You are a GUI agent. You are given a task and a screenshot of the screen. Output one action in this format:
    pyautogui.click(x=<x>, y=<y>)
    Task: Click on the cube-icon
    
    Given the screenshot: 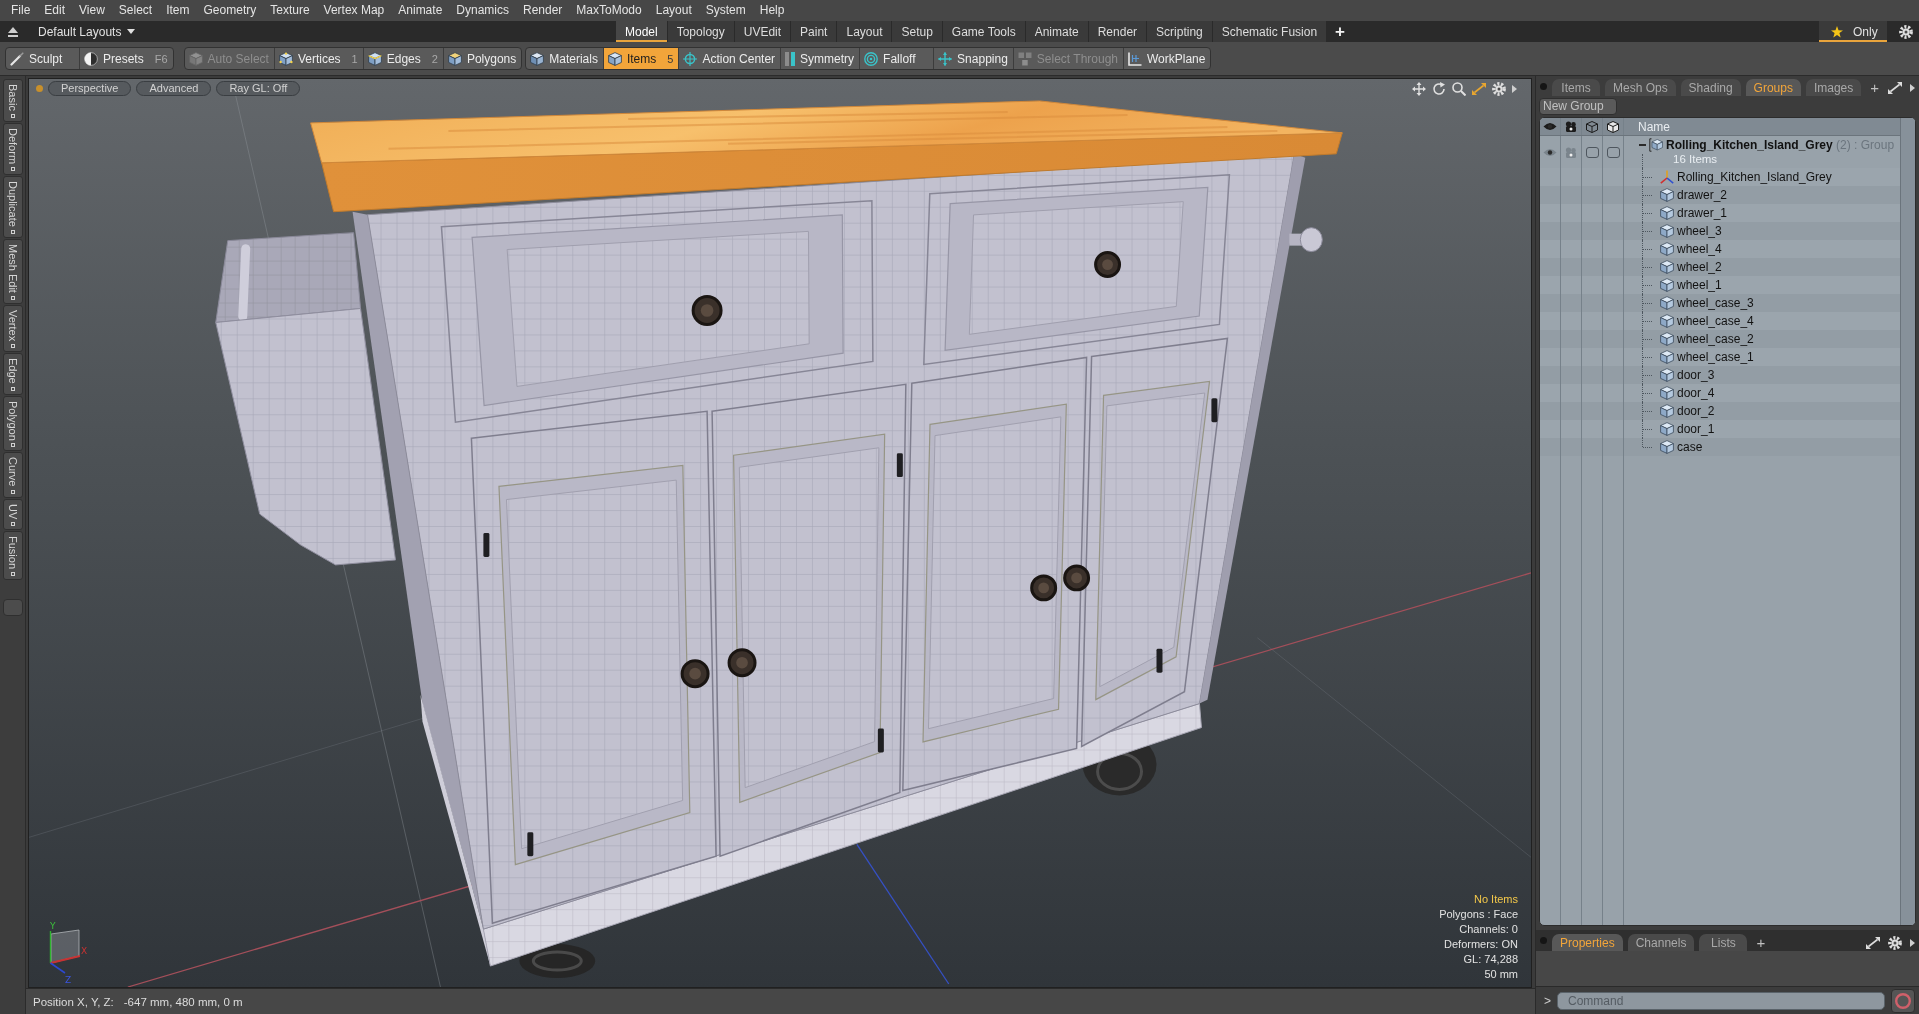 What is the action you would take?
    pyautogui.click(x=195, y=58)
    